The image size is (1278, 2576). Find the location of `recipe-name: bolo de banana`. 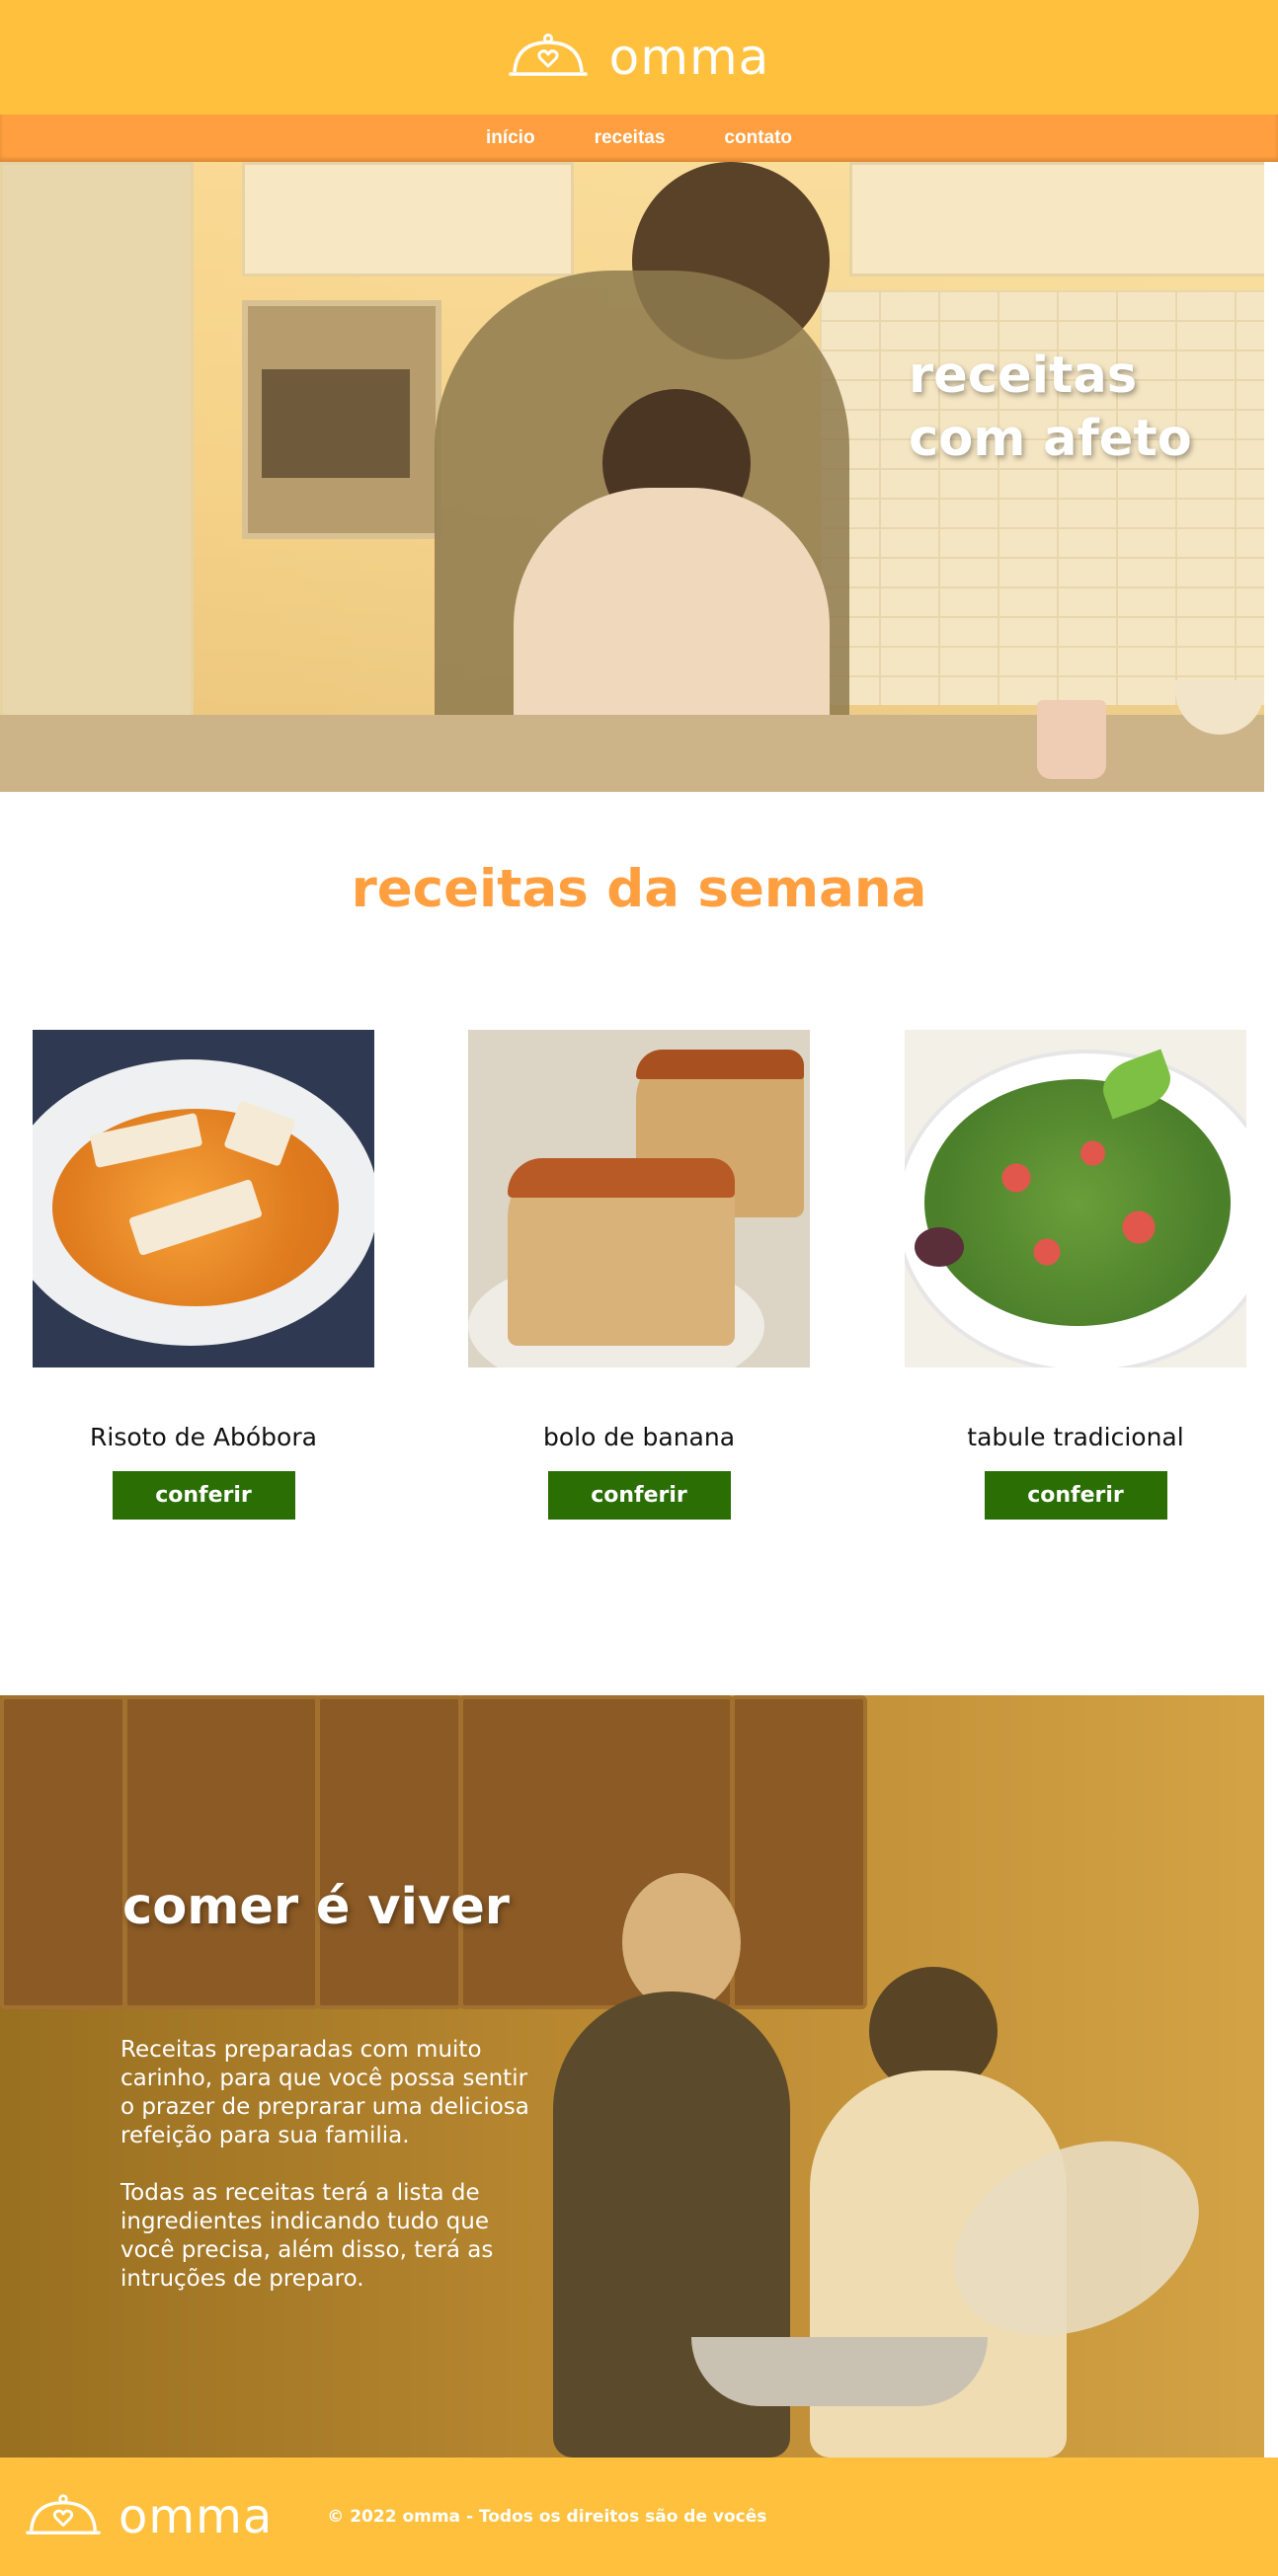

recipe-name: bolo de banana is located at coordinates (639, 1437).